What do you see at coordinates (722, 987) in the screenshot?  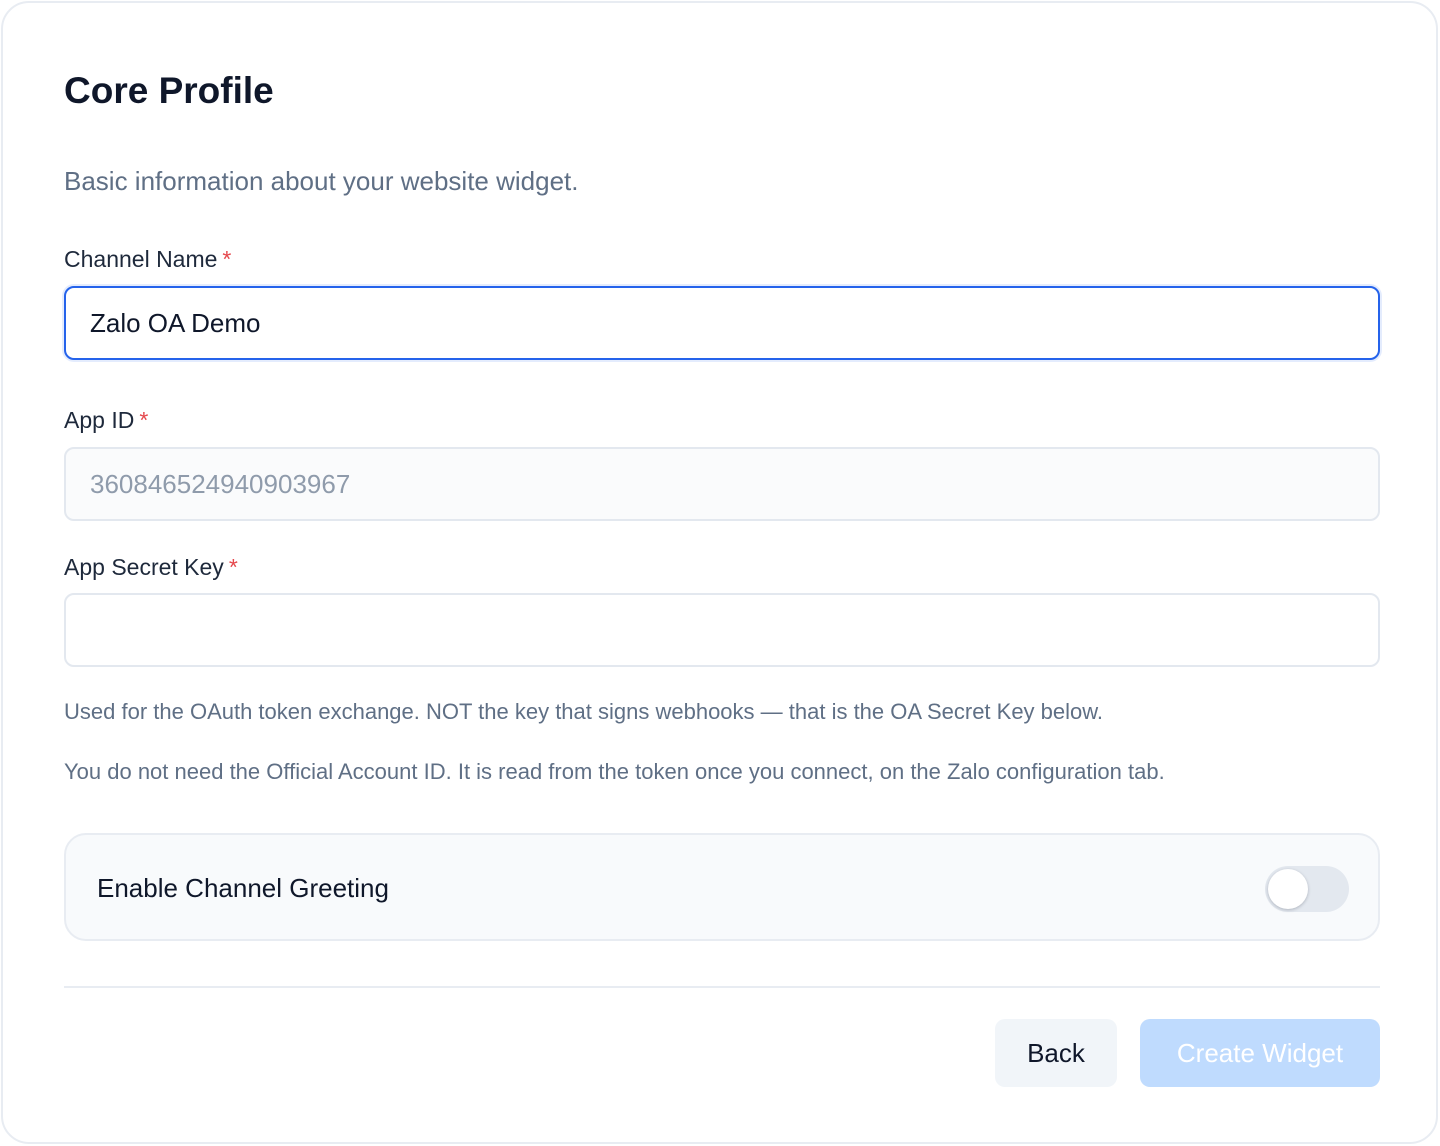 I see `footer-divider` at bounding box center [722, 987].